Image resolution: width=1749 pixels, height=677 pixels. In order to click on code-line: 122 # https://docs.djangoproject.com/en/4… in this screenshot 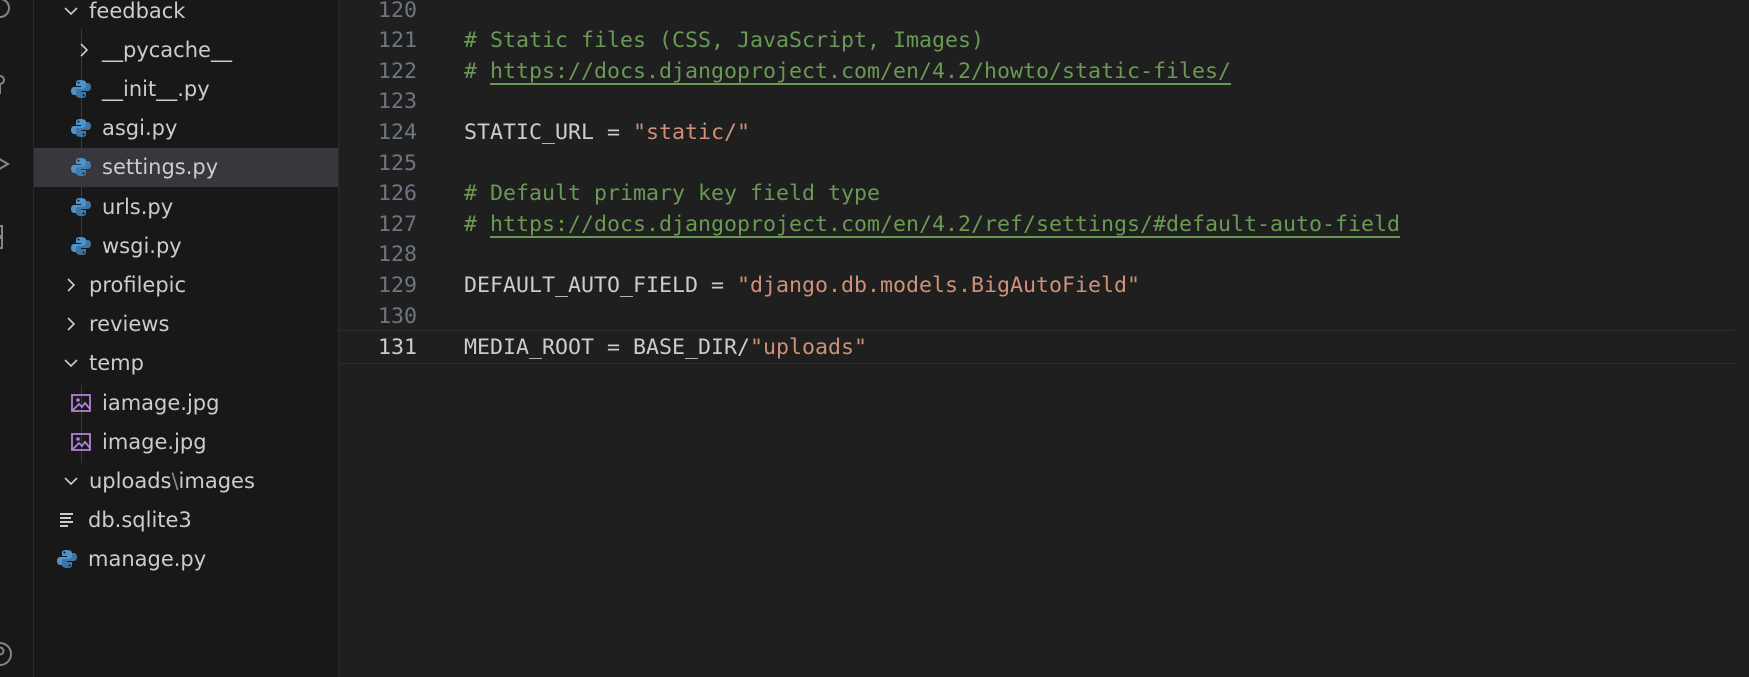, I will do `click(1036, 72)`.